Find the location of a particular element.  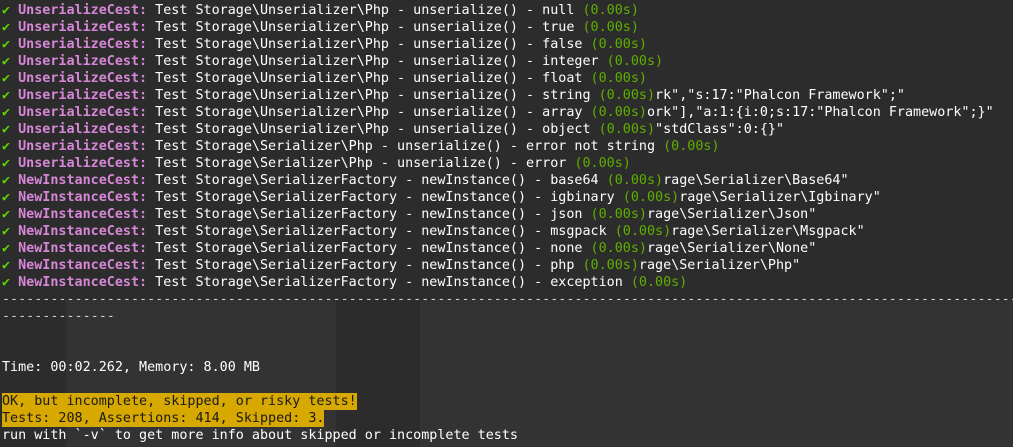

overwritten-tail: rage\Serializer\Msgpack" is located at coordinates (768, 231).